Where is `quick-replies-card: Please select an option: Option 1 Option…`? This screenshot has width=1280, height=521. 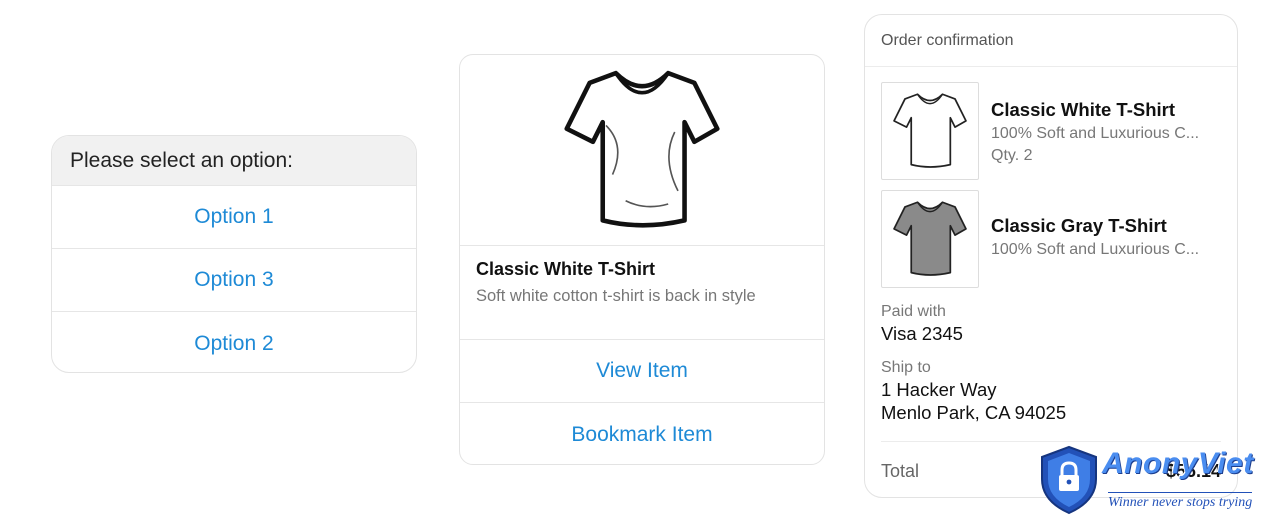
quick-replies-card: Please select an option: Option 1 Option… is located at coordinates (234, 254).